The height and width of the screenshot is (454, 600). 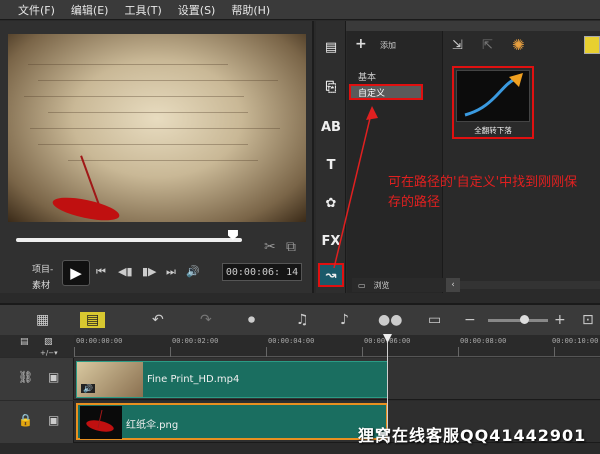 I want to click on prev-frame-icon: ◀▮, so click(x=125, y=271).